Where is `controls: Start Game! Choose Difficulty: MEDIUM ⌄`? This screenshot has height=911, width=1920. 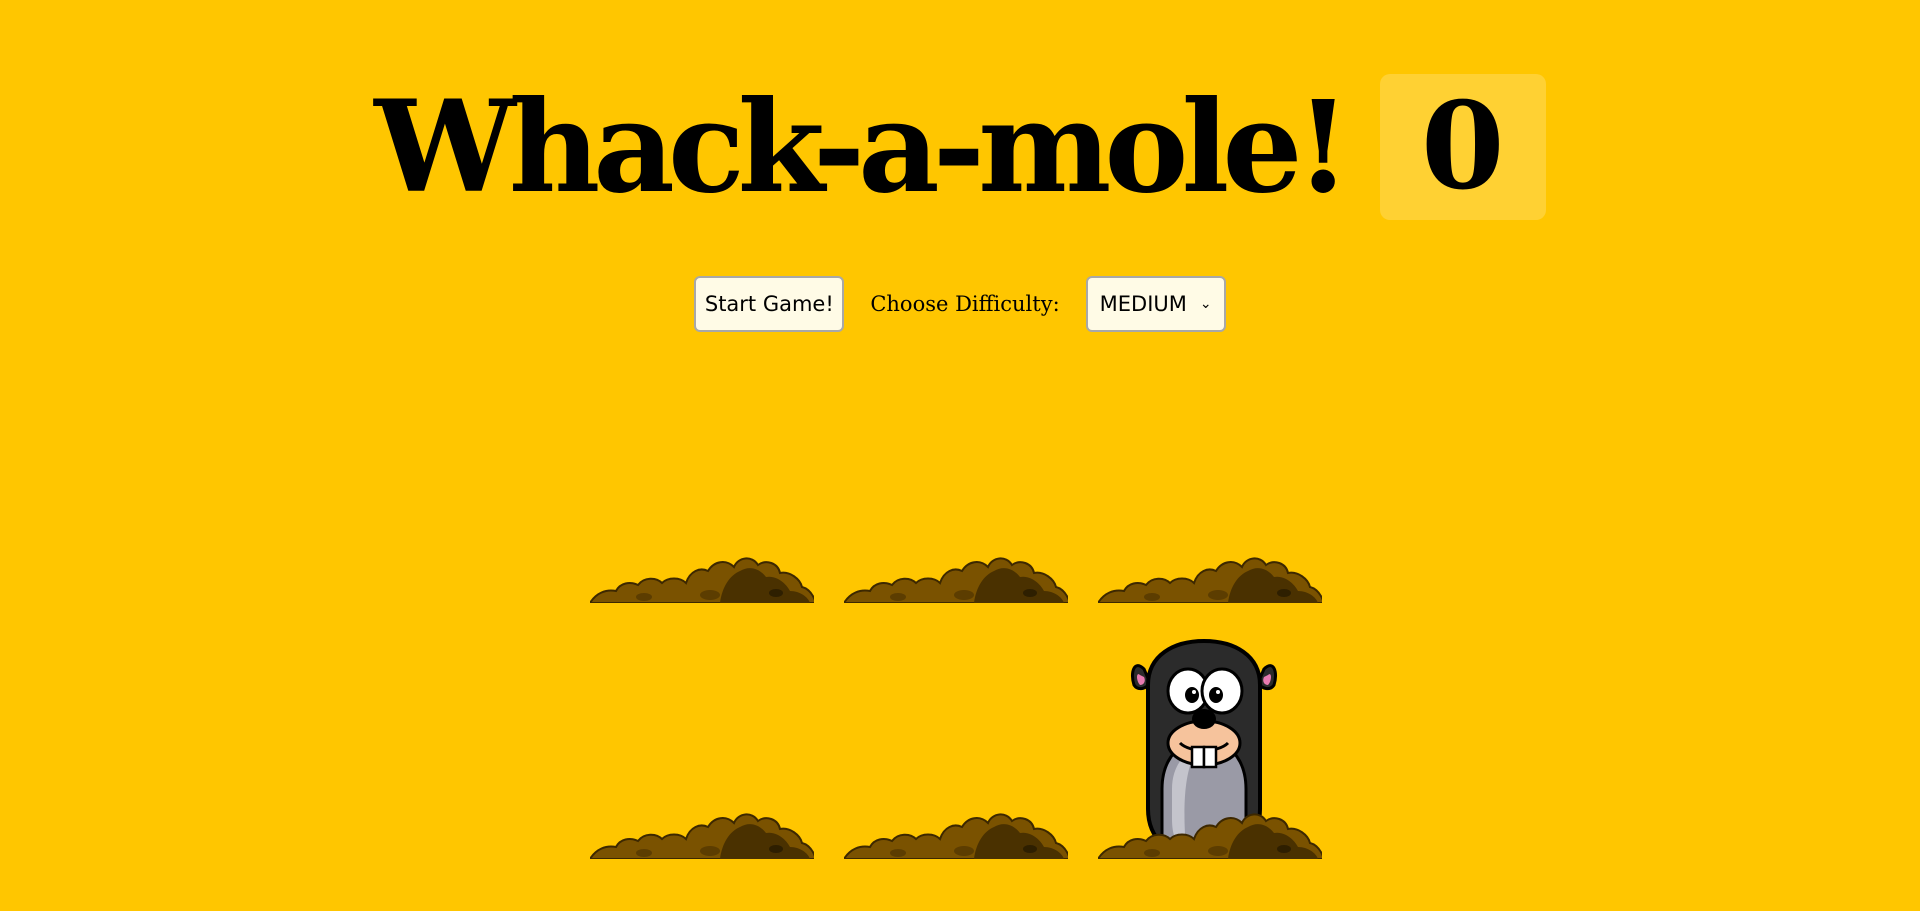 controls: Start Game! Choose Difficulty: MEDIUM ⌄ is located at coordinates (960, 304).